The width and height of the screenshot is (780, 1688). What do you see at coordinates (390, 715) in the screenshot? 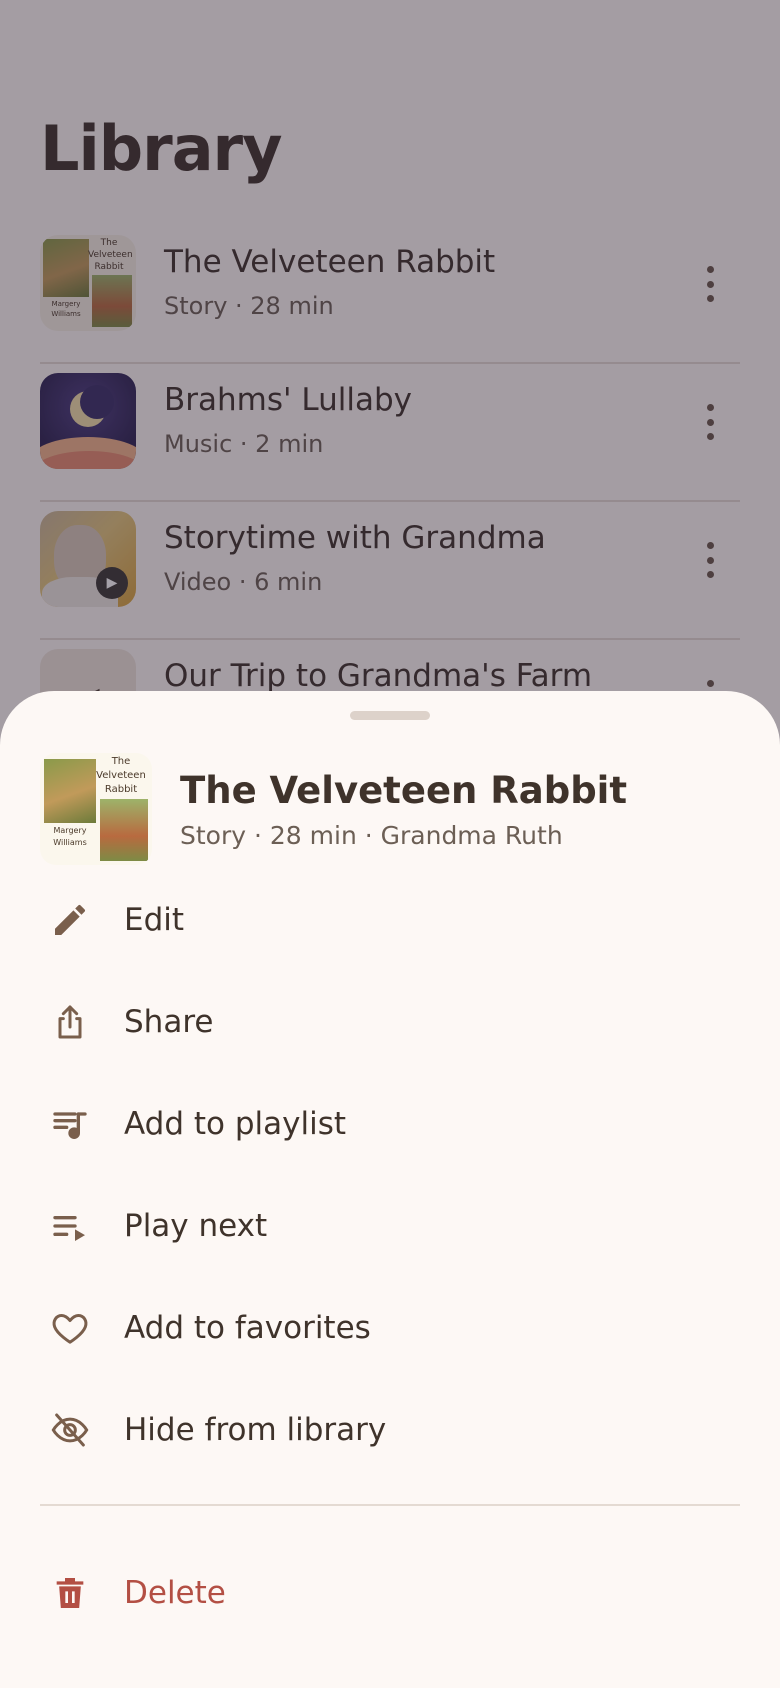
I see `drag-handle` at bounding box center [390, 715].